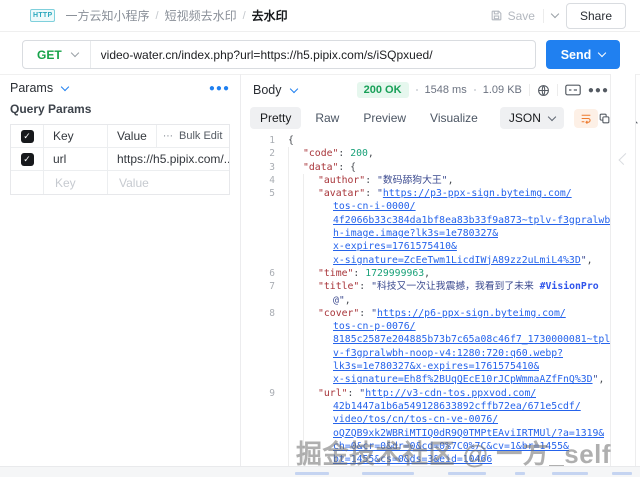 The width and height of the screenshot is (640, 477). Describe the element at coordinates (521, 15) in the screenshot. I see `save-label: Save` at that location.